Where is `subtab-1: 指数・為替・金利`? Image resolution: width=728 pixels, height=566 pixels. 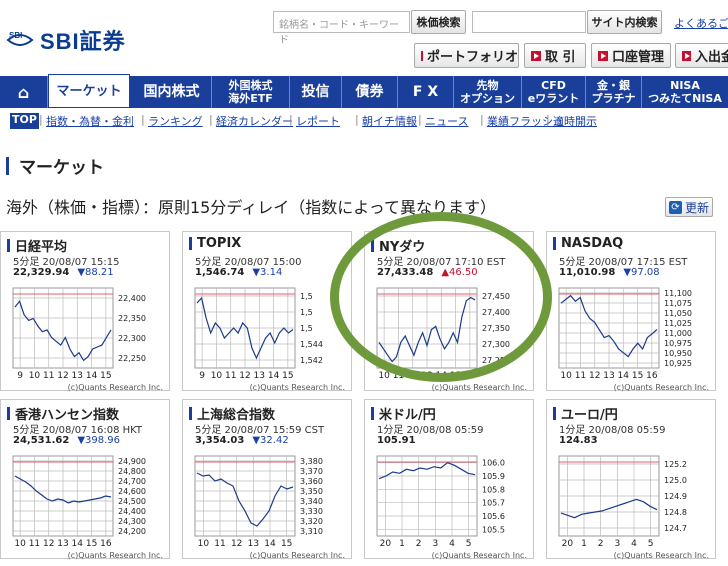
subtab-1: 指数・為替・金利 is located at coordinates (90, 121).